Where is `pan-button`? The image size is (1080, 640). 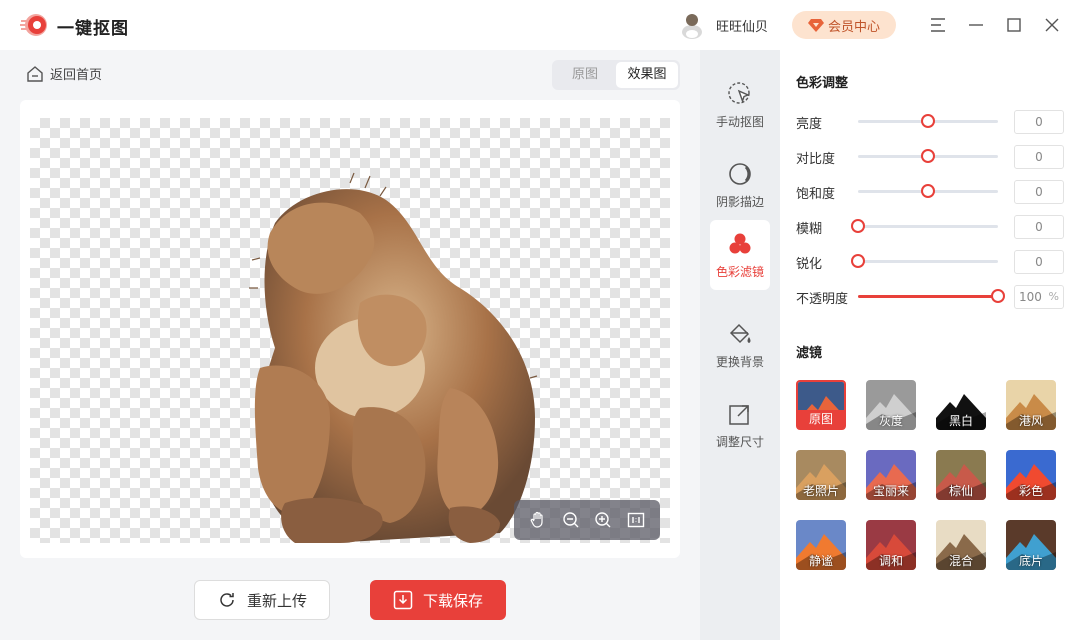 pan-button is located at coordinates (538, 520).